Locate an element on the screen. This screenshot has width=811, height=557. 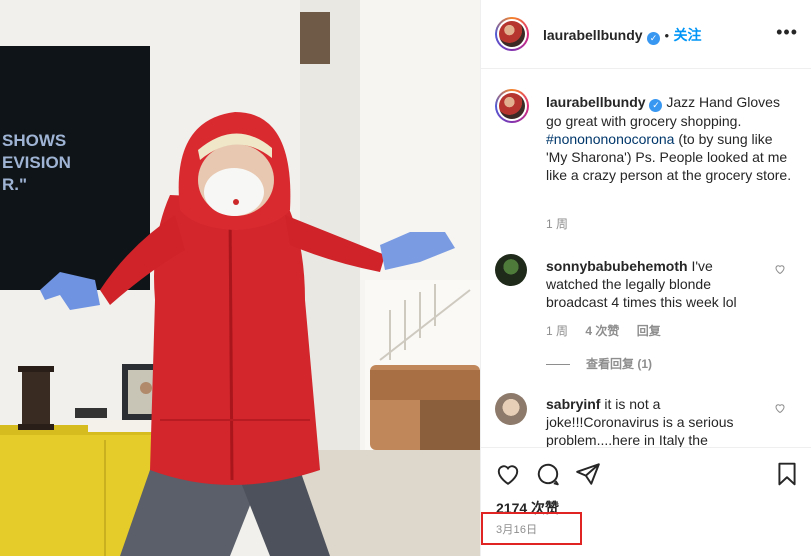
more-options-icon: ••• is located at coordinates (787, 32).